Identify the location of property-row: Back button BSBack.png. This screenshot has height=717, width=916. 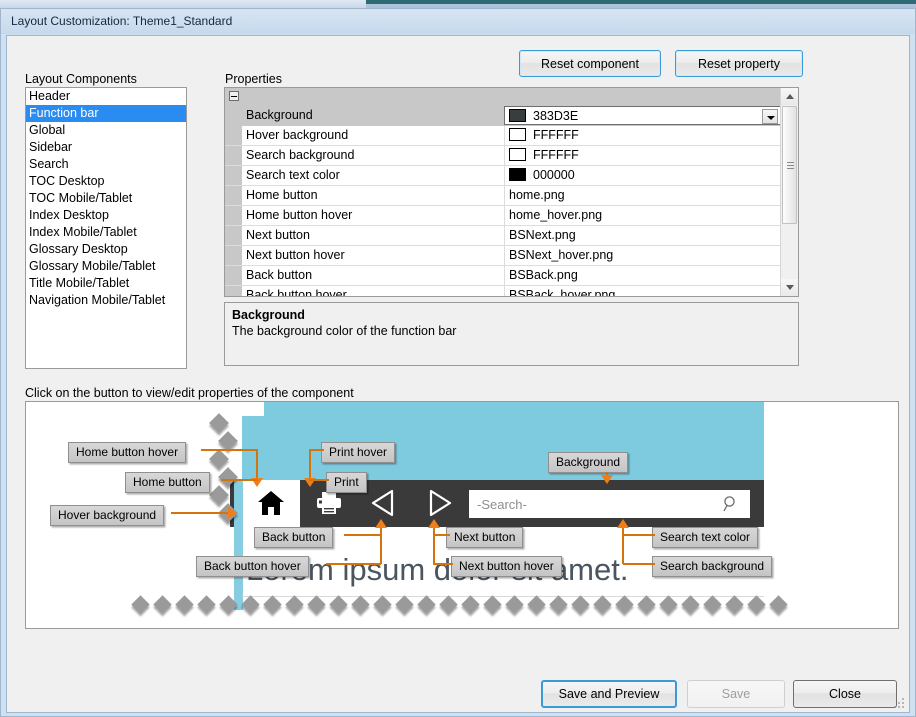
(503, 276).